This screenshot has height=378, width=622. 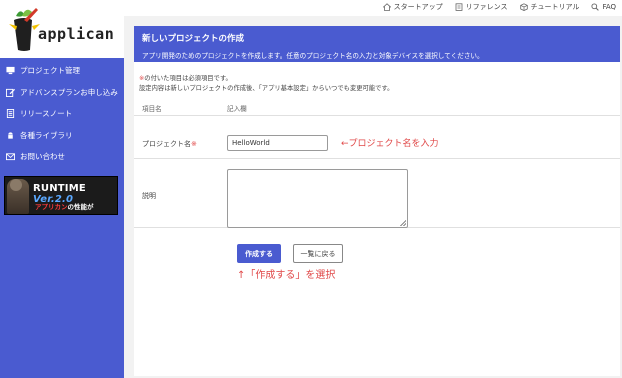 I want to click on sidebar-item-project-management: プロジェクト管理, so click(x=62, y=71).